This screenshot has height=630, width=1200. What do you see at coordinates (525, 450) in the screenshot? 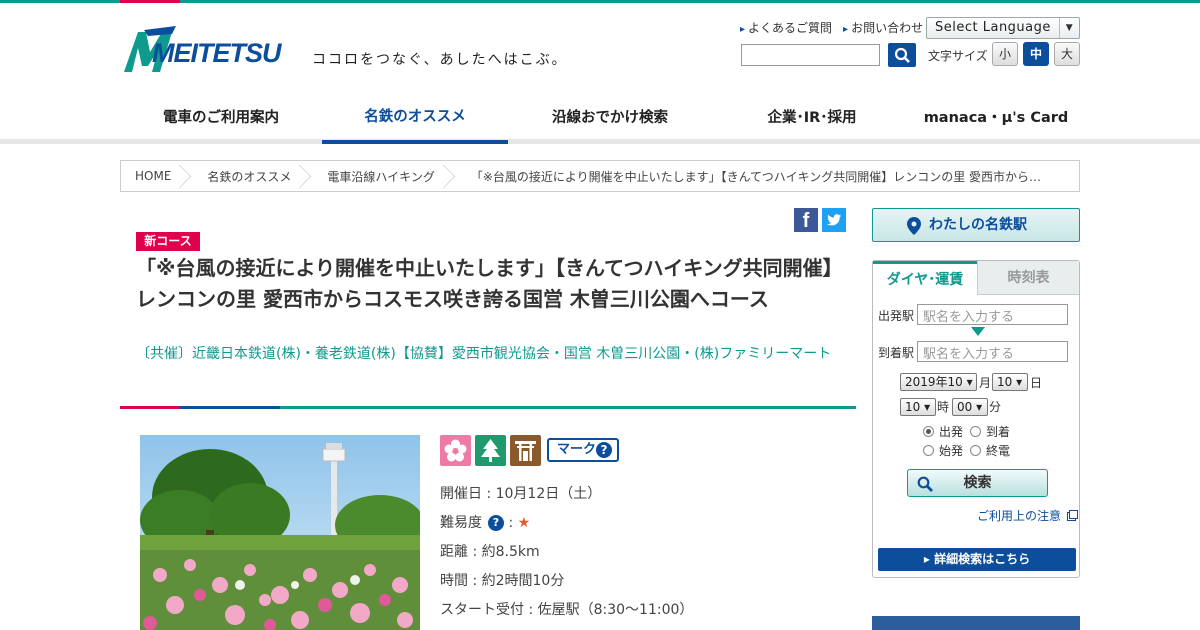
I see `shrine-mark-icon` at bounding box center [525, 450].